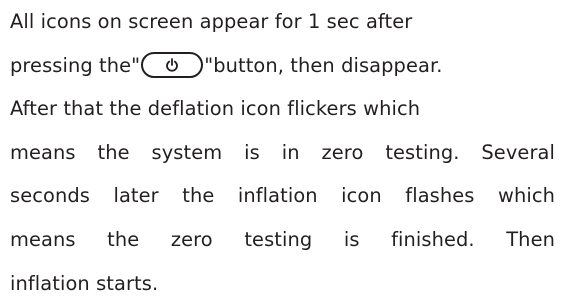 This screenshot has height=306, width=565. I want to click on power-button-symbol, so click(172, 64).